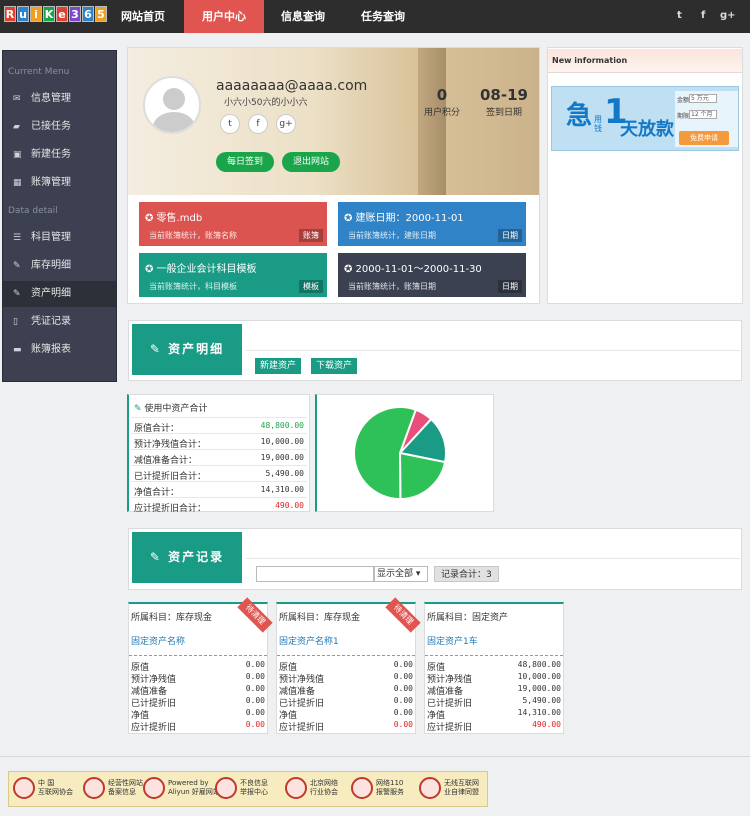 The image size is (750, 816). What do you see at coordinates (539, 664) in the screenshot?
I see `card-row-value: 48,800.00` at bounding box center [539, 664].